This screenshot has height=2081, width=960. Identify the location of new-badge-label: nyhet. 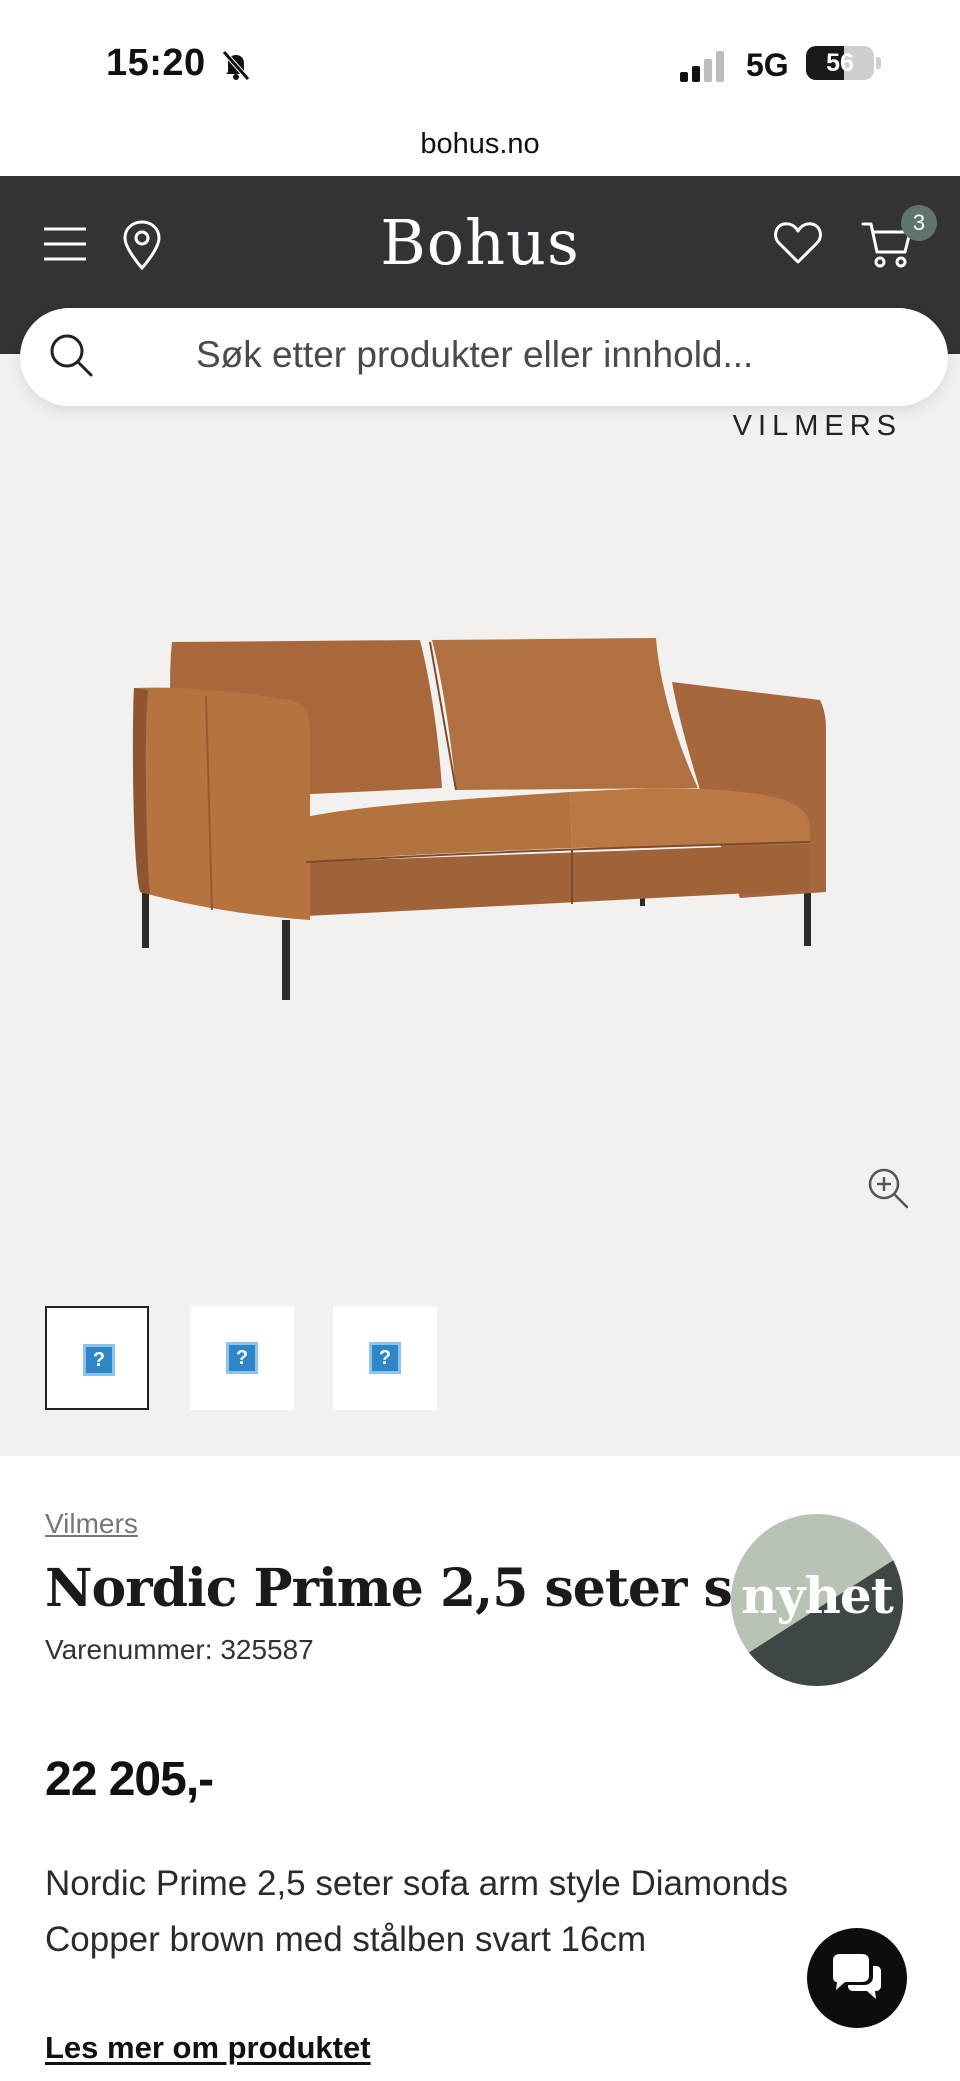
(817, 1595).